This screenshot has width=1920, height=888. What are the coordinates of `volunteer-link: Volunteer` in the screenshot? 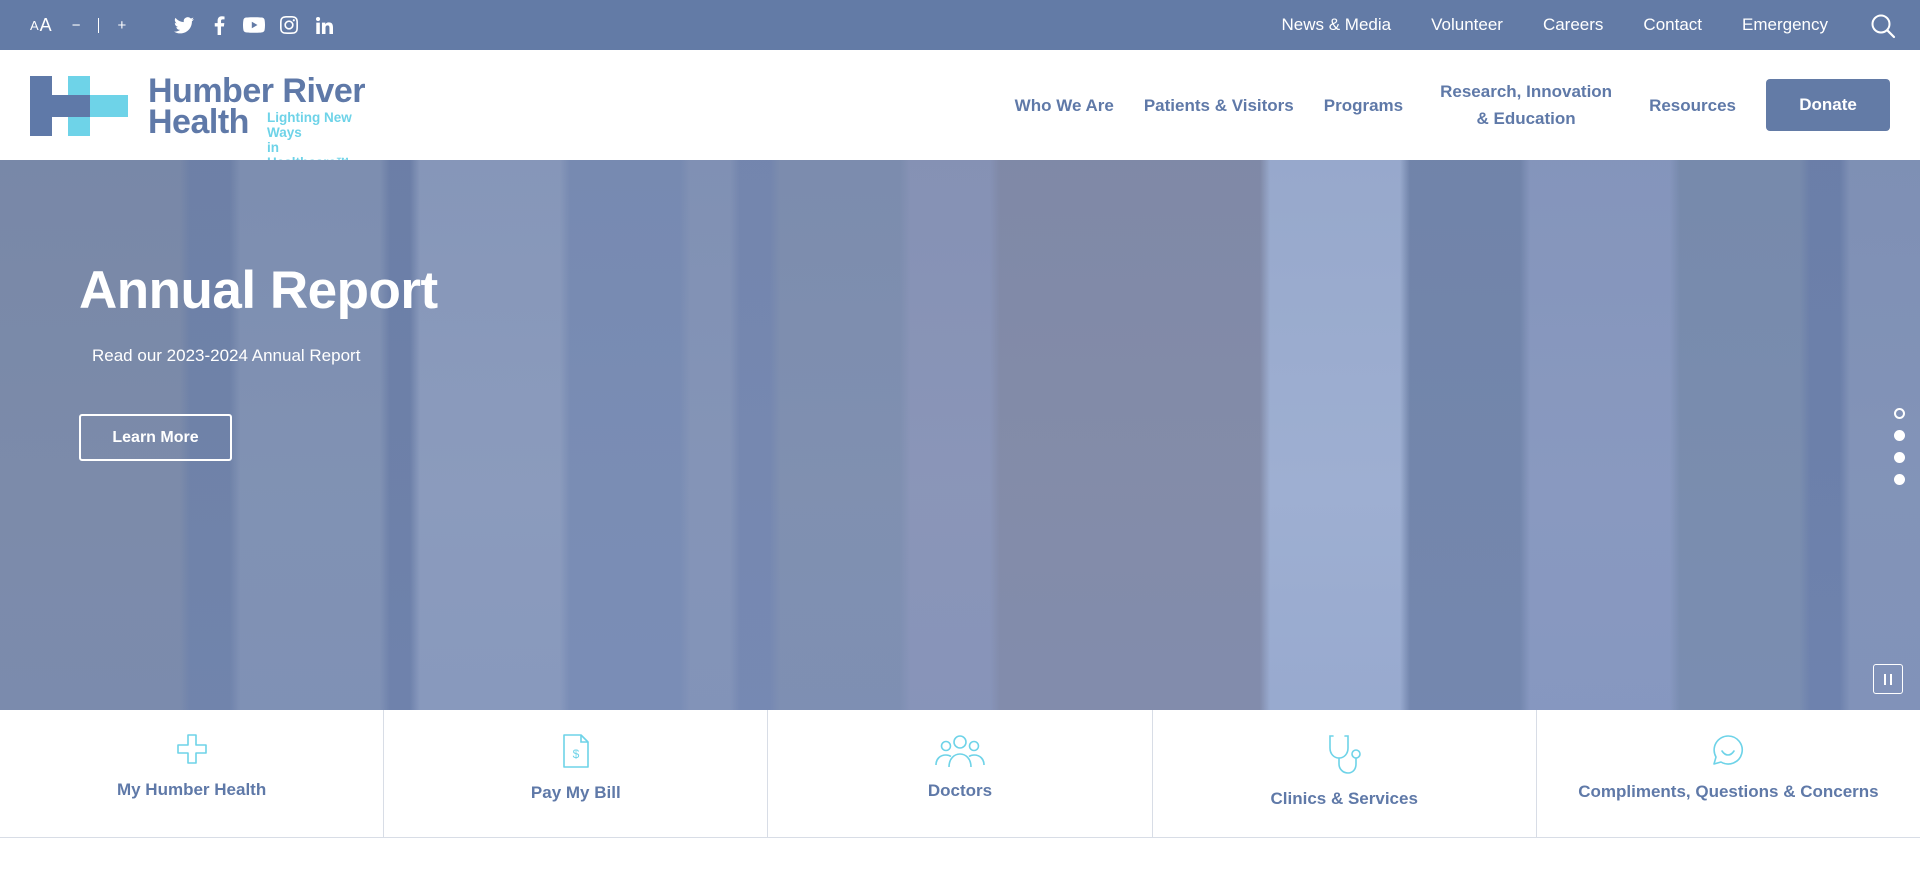 It's located at (1467, 25).